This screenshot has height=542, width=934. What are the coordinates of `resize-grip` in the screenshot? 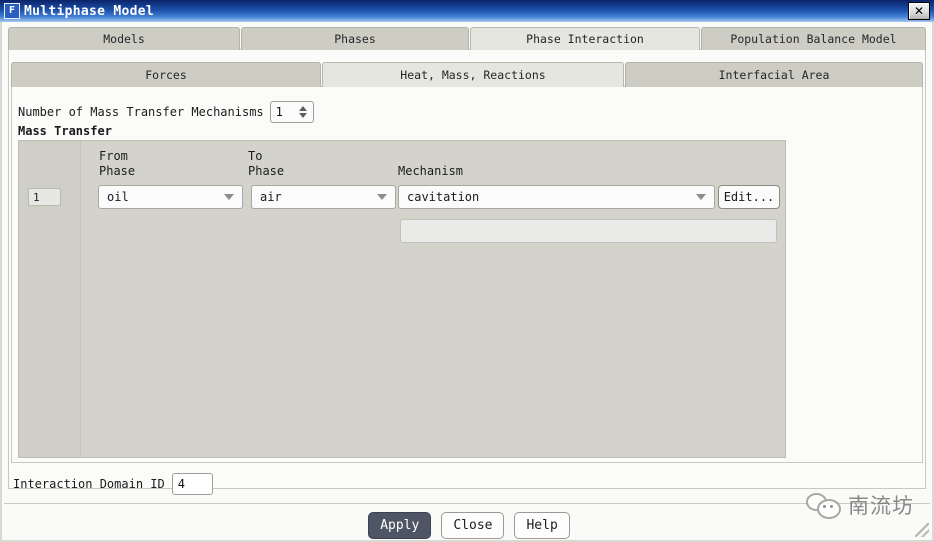 It's located at (922, 530).